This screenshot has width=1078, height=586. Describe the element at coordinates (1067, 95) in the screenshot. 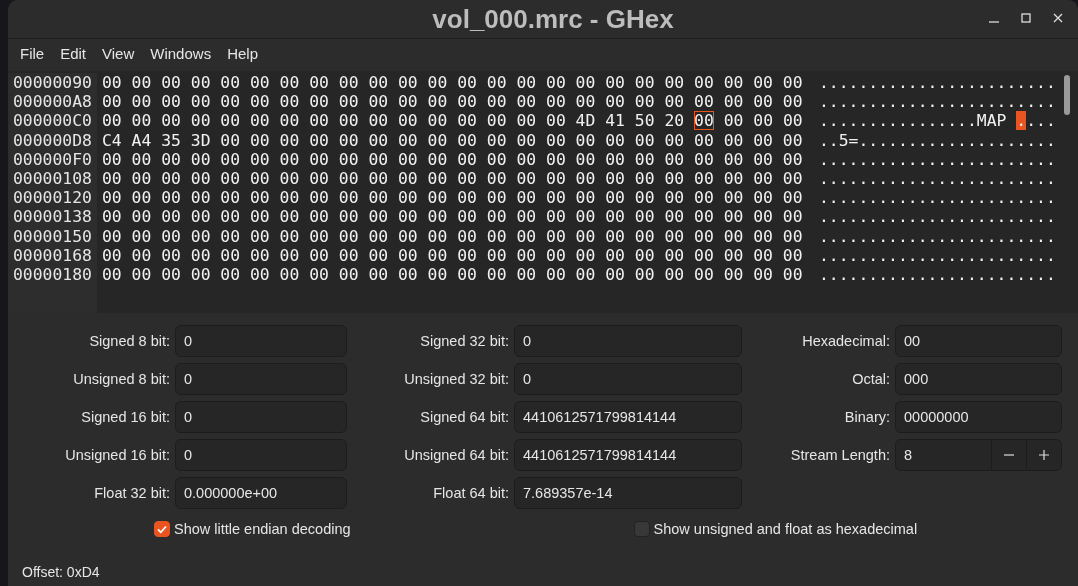

I see `scrollbar-thumb` at that location.